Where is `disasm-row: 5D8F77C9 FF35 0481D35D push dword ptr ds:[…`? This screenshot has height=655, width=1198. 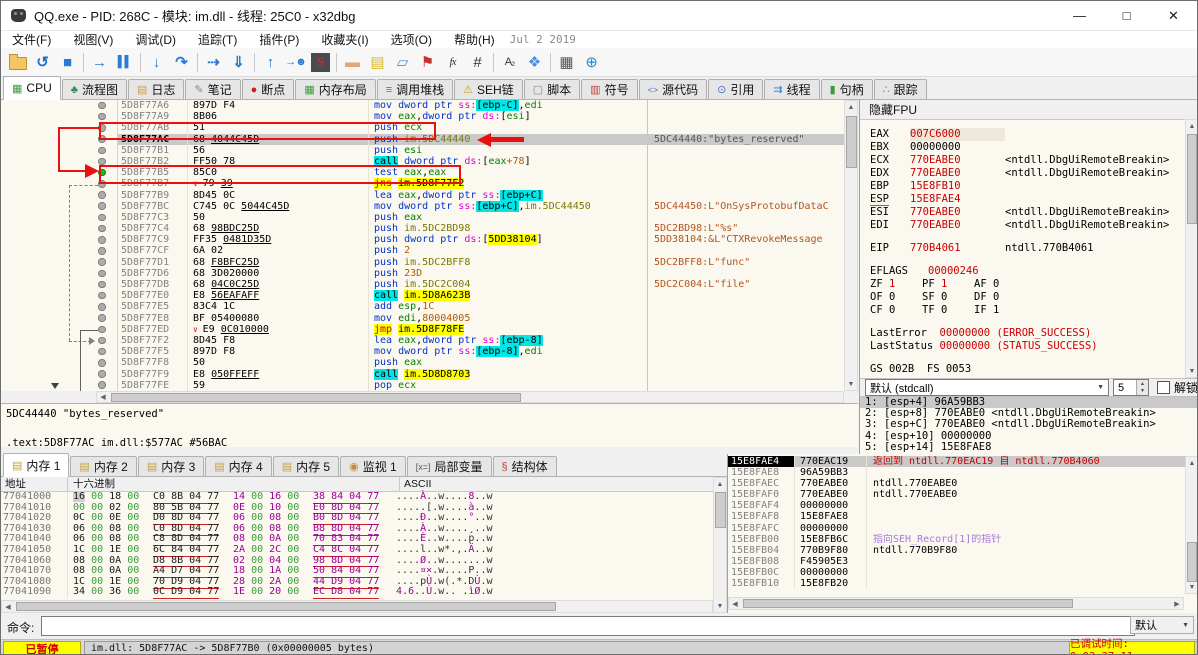
disasm-row: 5D8F77C9 FF35 0481D35D push dword ptr ds:[… is located at coordinates (422, 240).